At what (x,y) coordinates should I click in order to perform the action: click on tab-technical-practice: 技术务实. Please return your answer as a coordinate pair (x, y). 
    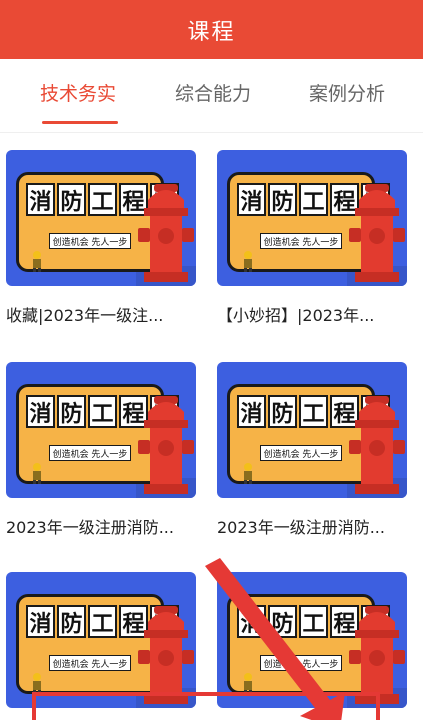
    Looking at the image, I should click on (78, 92).